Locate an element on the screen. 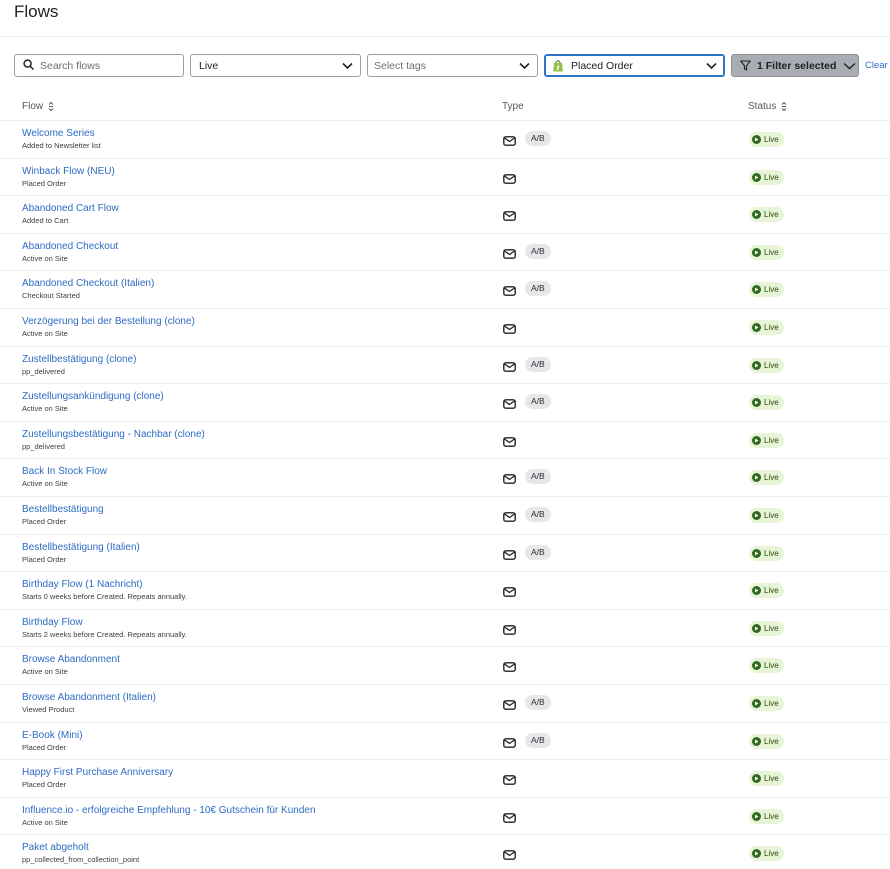 The width and height of the screenshot is (890, 869). filter-button: 1 Filter selected is located at coordinates (795, 65).